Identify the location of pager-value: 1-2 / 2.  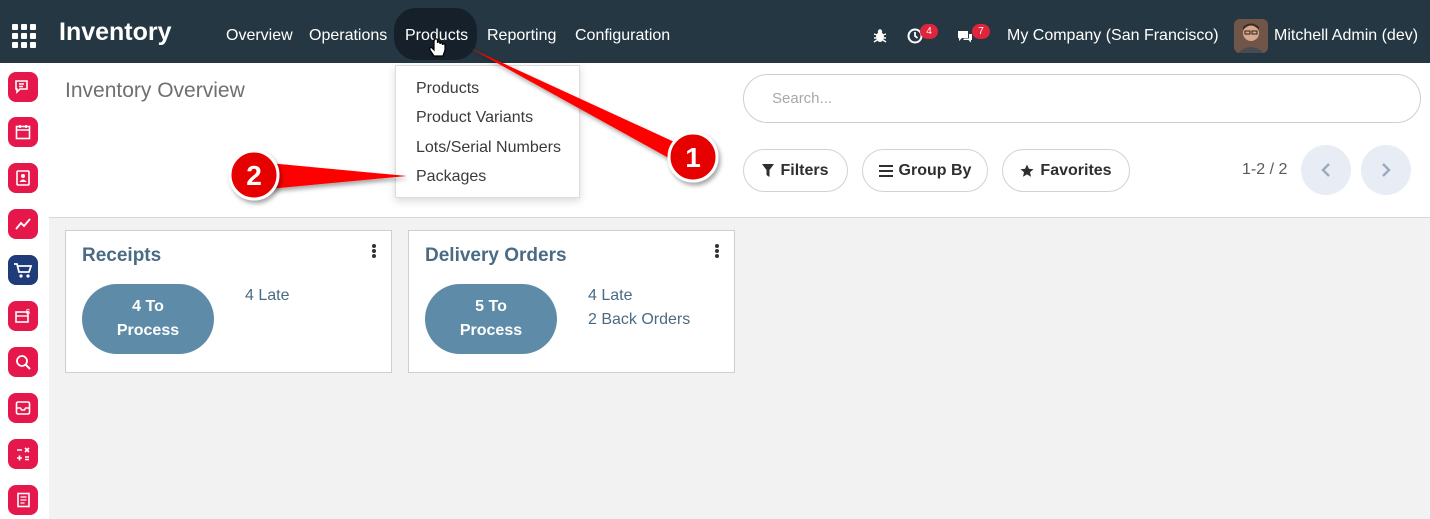
(1264, 170).